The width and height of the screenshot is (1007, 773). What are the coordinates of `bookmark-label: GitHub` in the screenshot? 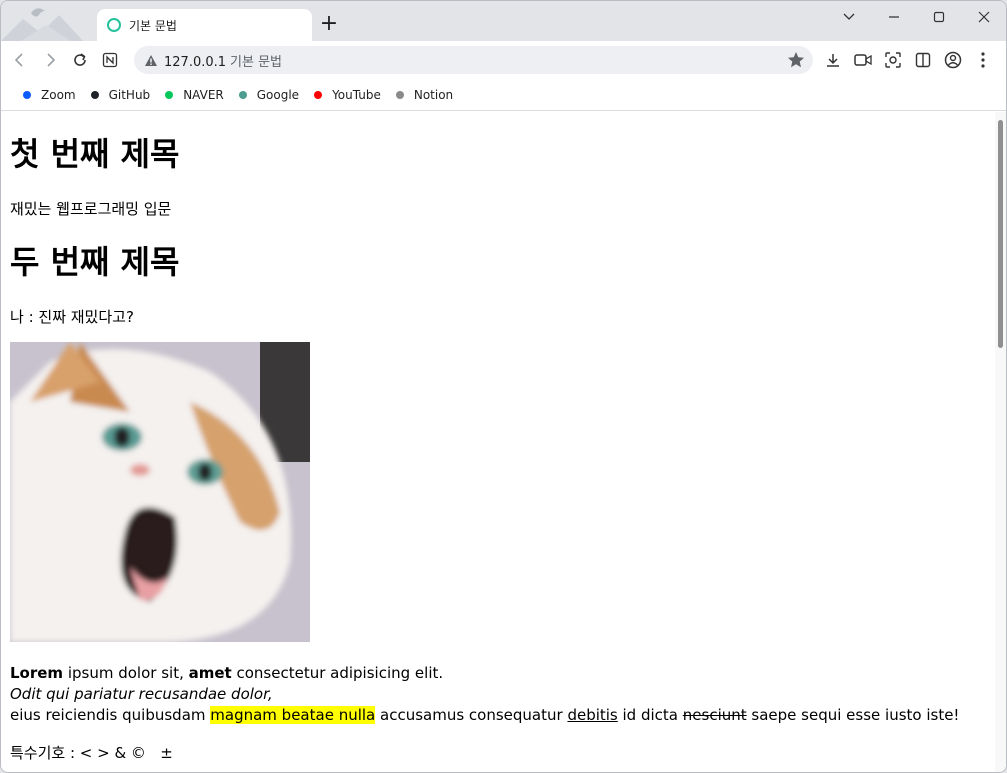 It's located at (129, 94).